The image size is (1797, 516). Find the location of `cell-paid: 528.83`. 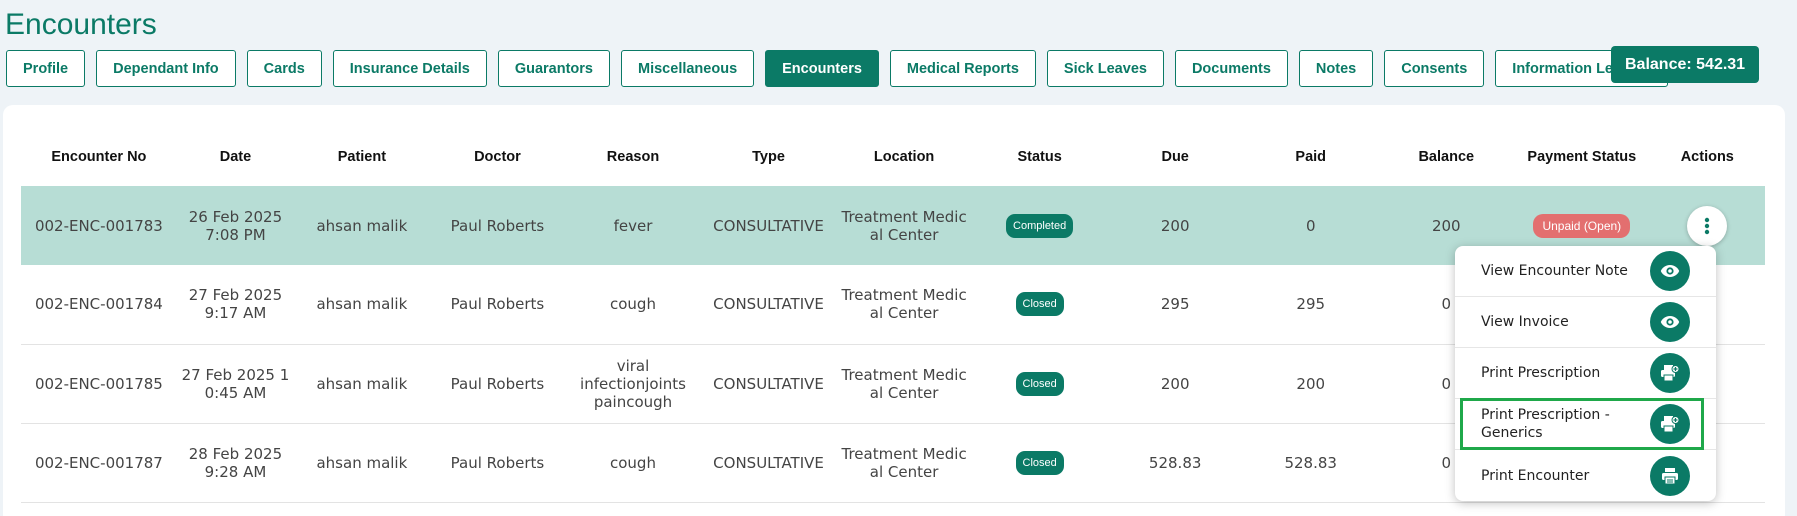

cell-paid: 528.83 is located at coordinates (1310, 463).